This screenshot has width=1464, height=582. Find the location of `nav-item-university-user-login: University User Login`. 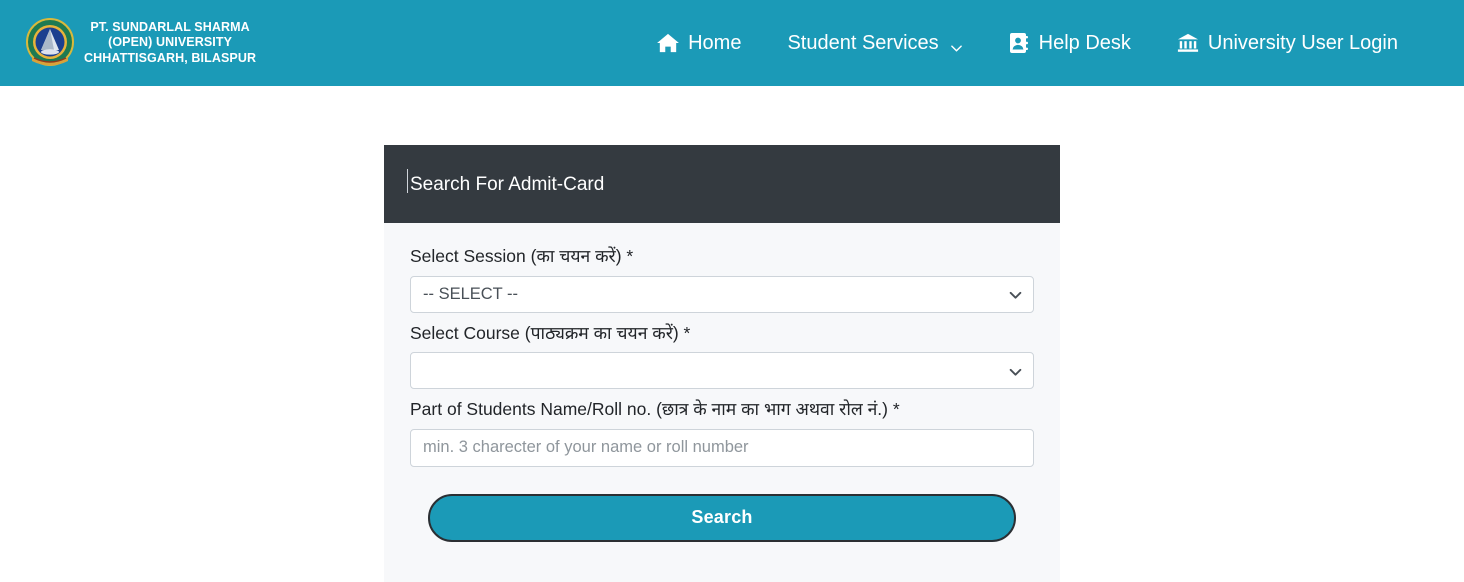

nav-item-university-user-login: University User Login is located at coordinates (1287, 43).